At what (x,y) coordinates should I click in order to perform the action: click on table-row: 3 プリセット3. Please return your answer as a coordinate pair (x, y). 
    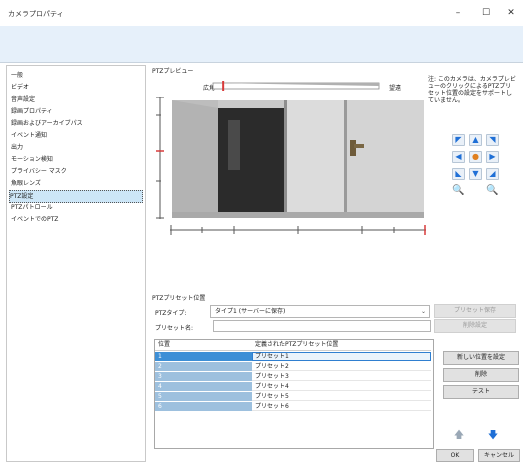
    Looking at the image, I should click on (293, 376).